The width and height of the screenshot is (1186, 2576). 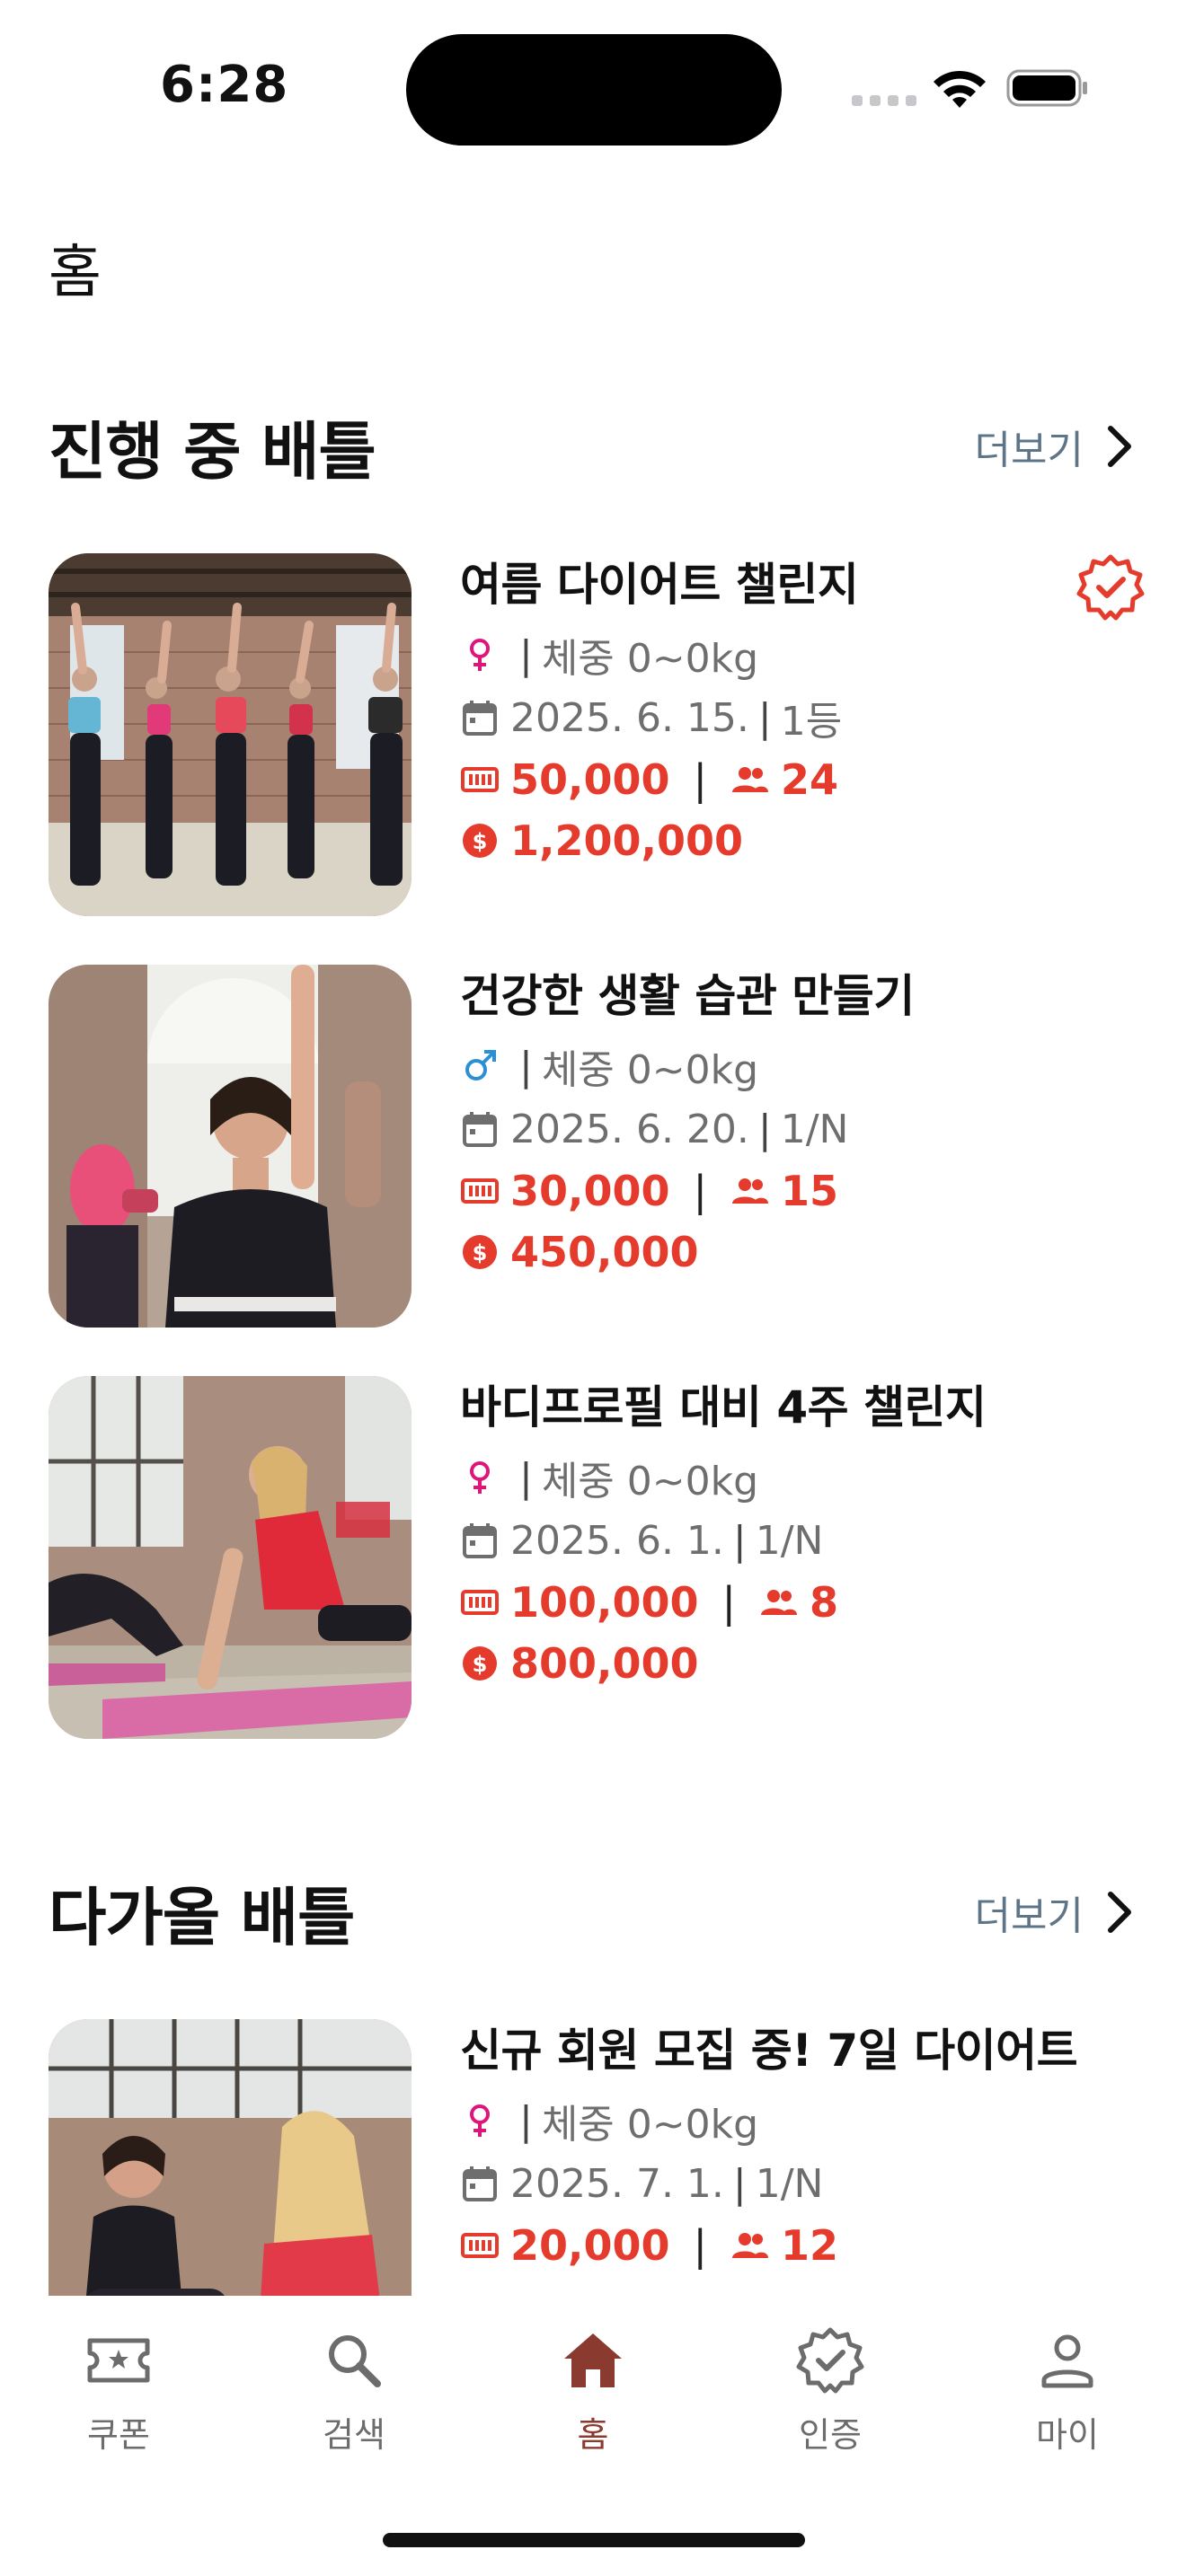 I want to click on status-bar: 6:28, so click(x=593, y=90).